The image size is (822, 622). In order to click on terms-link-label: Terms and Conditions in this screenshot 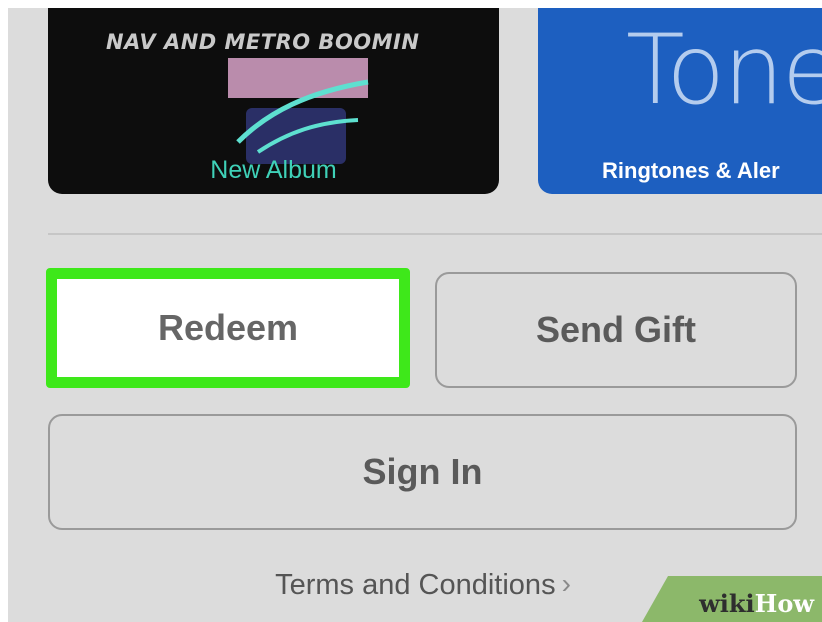, I will do `click(415, 585)`.